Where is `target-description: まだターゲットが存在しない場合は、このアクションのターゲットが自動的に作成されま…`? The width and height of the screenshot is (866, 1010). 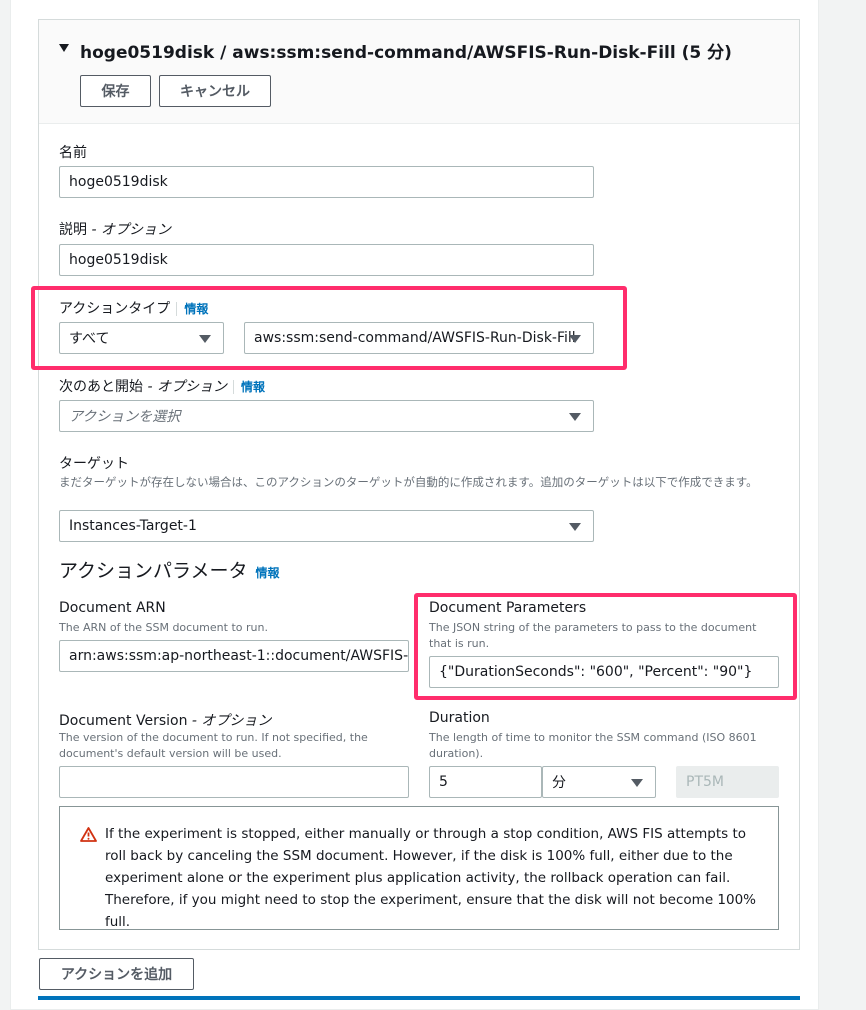 target-description: まだターゲットが存在しない場合は、このアクションのターゲットが自動的に作成されま… is located at coordinates (408, 482).